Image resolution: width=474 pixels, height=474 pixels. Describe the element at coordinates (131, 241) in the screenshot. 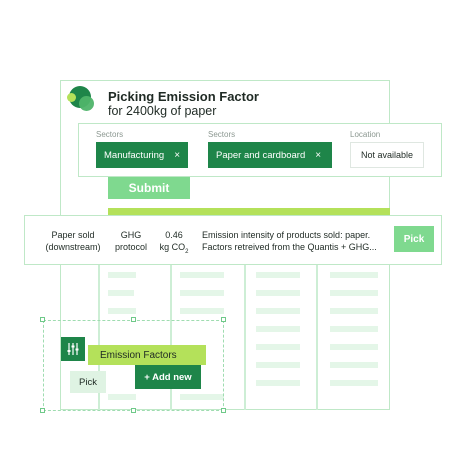

I see `source-cell: GHG protocol` at that location.